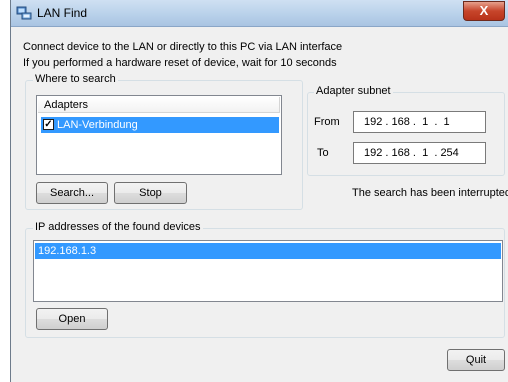 The width and height of the screenshot is (508, 382). What do you see at coordinates (259, 13) in the screenshot?
I see `title-bar: LAN Find X` at bounding box center [259, 13].